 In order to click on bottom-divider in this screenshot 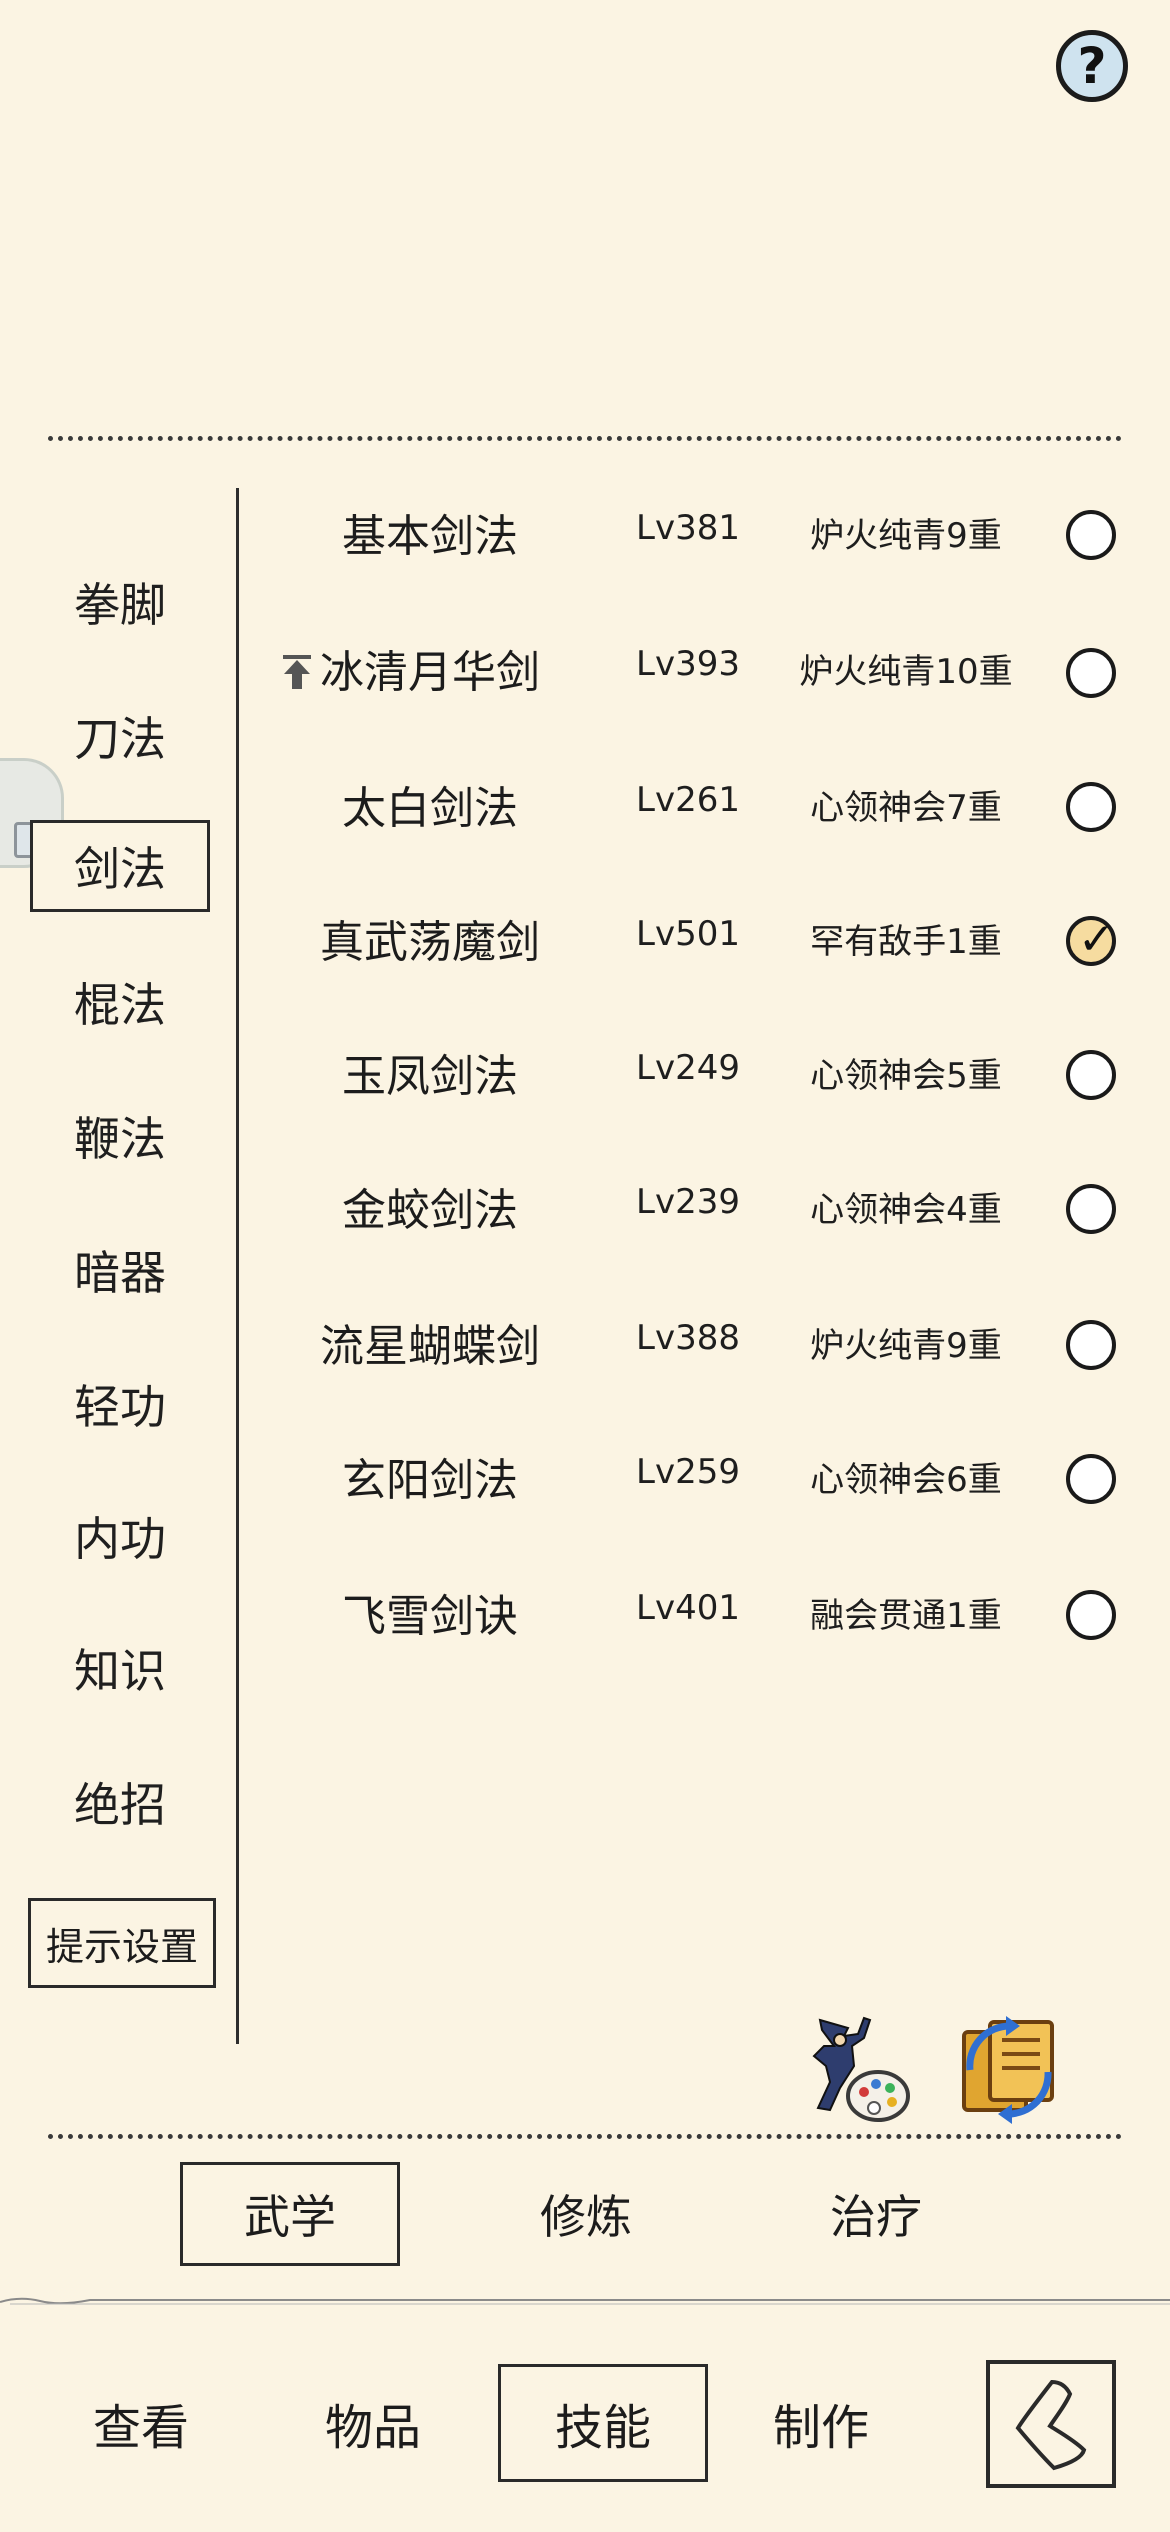, I will do `click(585, 2136)`.